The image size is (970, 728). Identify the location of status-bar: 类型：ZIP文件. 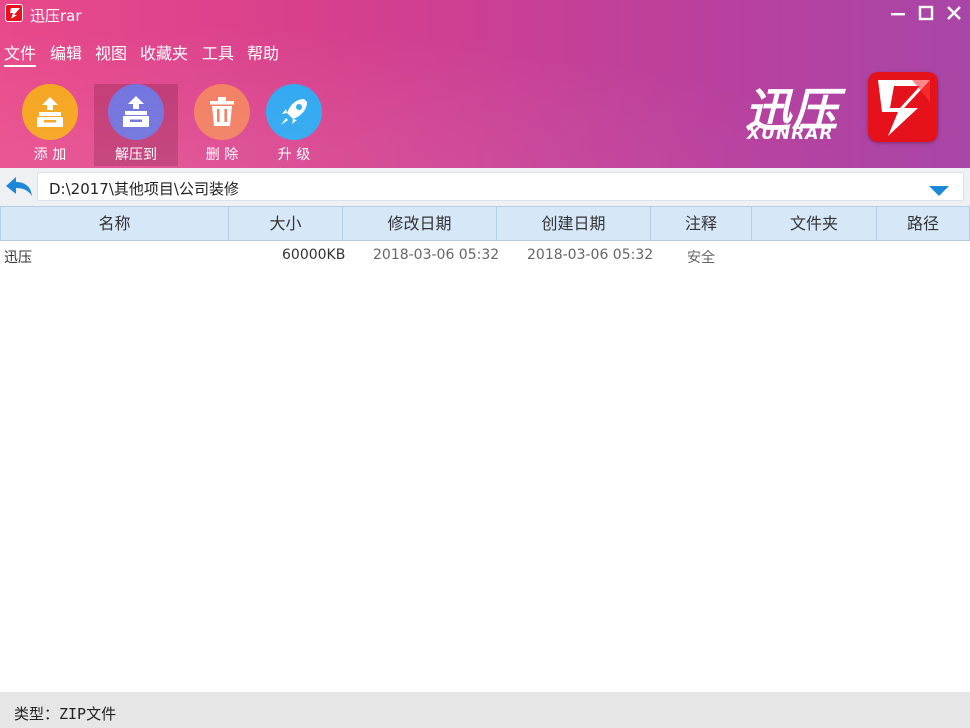
(485, 710).